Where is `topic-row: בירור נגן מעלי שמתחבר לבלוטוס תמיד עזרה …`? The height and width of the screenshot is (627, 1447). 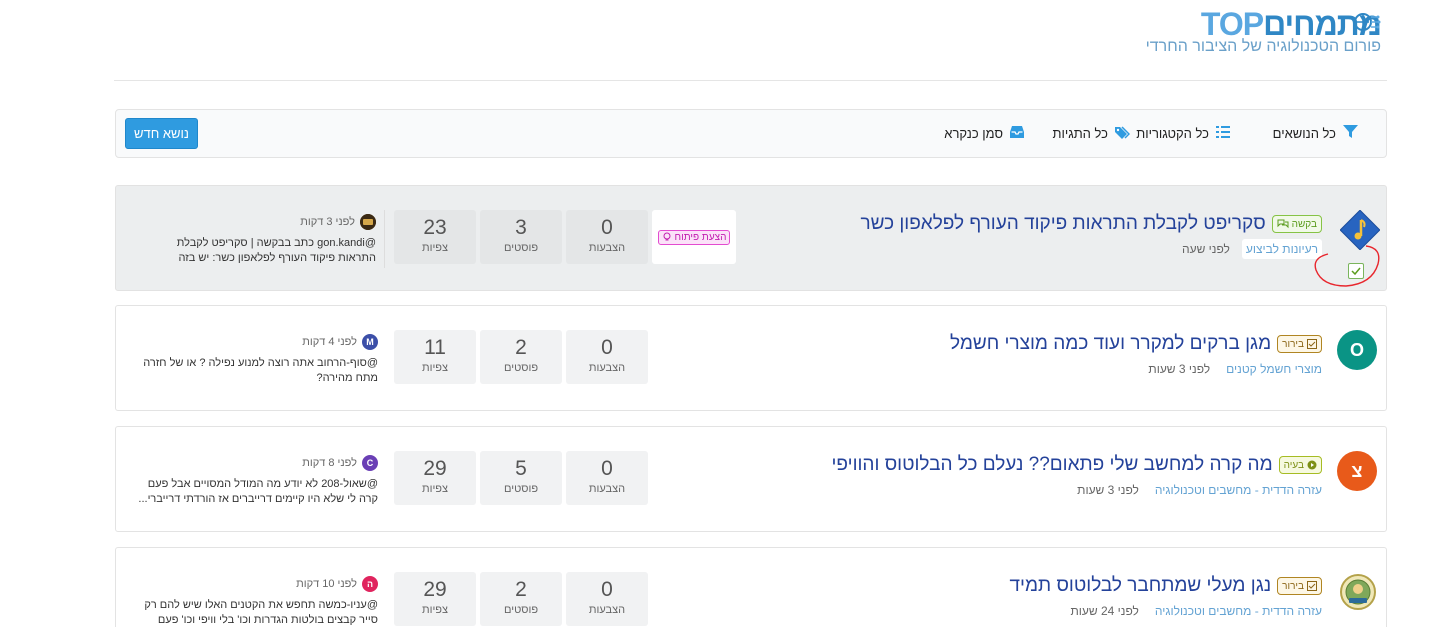 topic-row: בירור נגן מעלי שמתחבר לבלוטוס תמיד עזרה … is located at coordinates (751, 587).